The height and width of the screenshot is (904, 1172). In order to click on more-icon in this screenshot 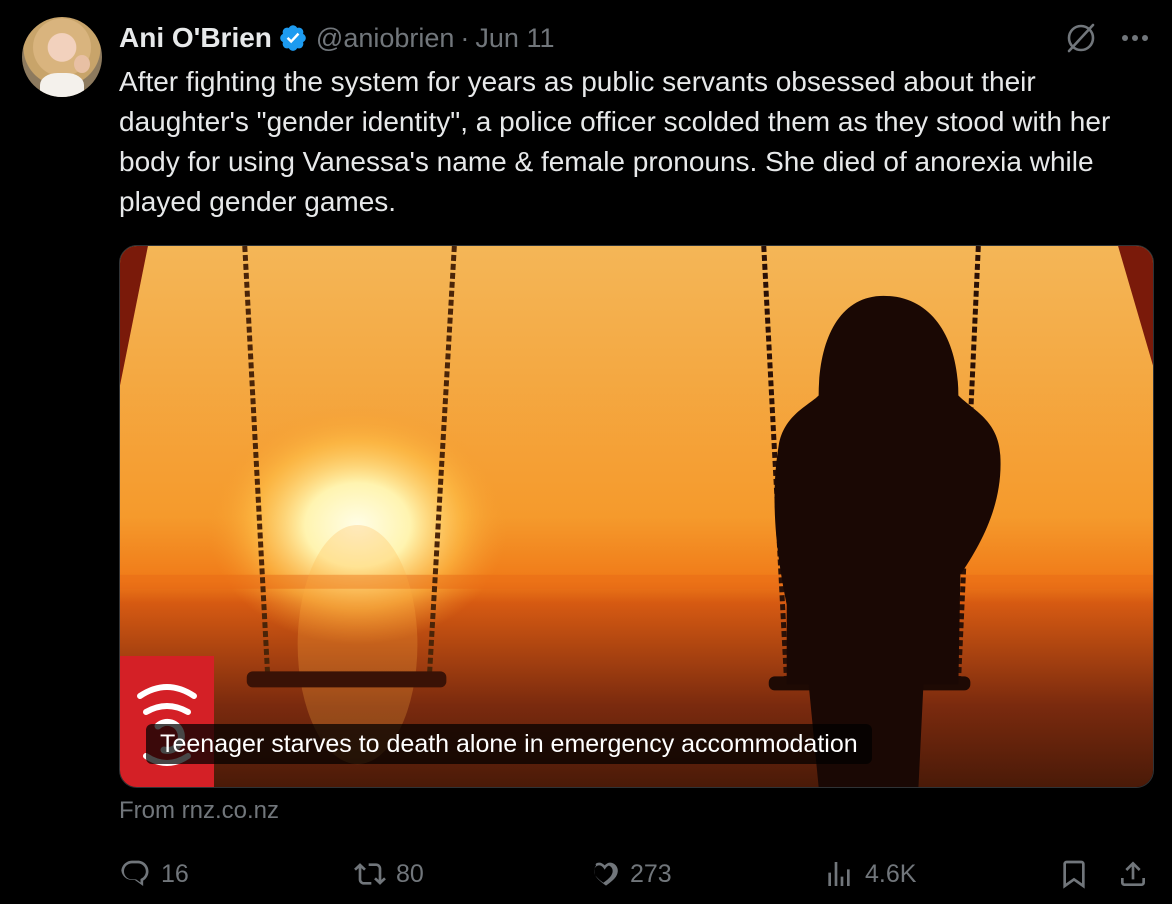, I will do `click(1135, 38)`.